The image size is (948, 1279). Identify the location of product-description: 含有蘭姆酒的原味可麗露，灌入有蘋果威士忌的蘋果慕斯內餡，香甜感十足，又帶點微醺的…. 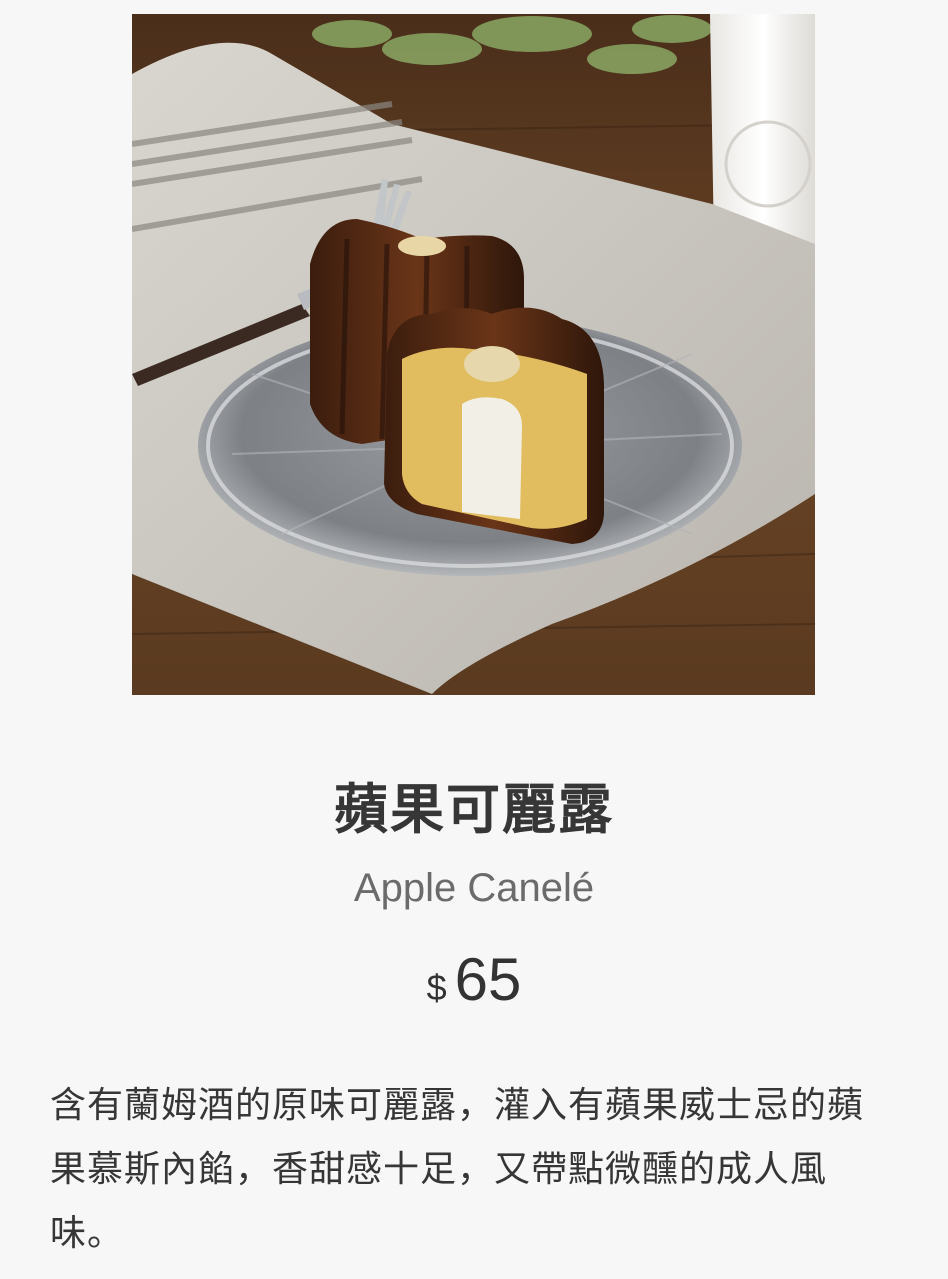
(457, 1169).